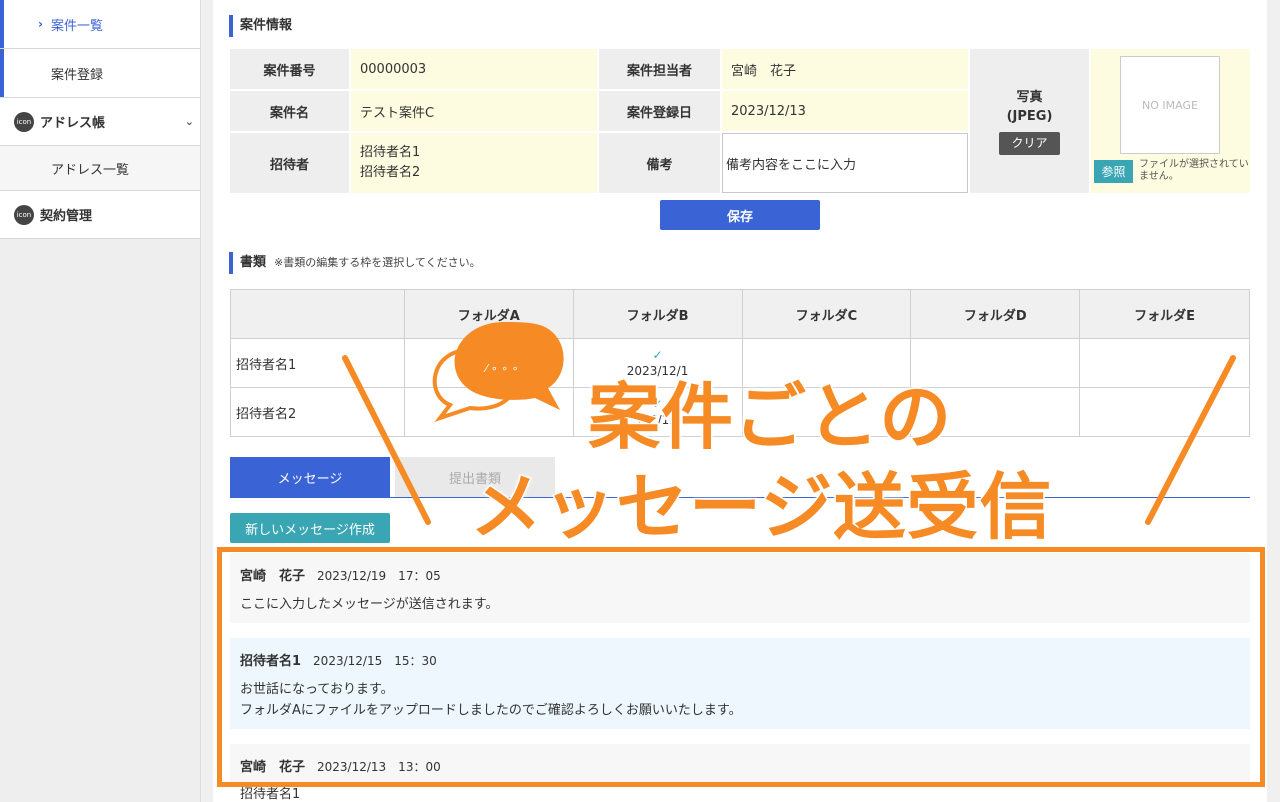  What do you see at coordinates (40, 24) in the screenshot?
I see `chevron-right-icon: ›` at bounding box center [40, 24].